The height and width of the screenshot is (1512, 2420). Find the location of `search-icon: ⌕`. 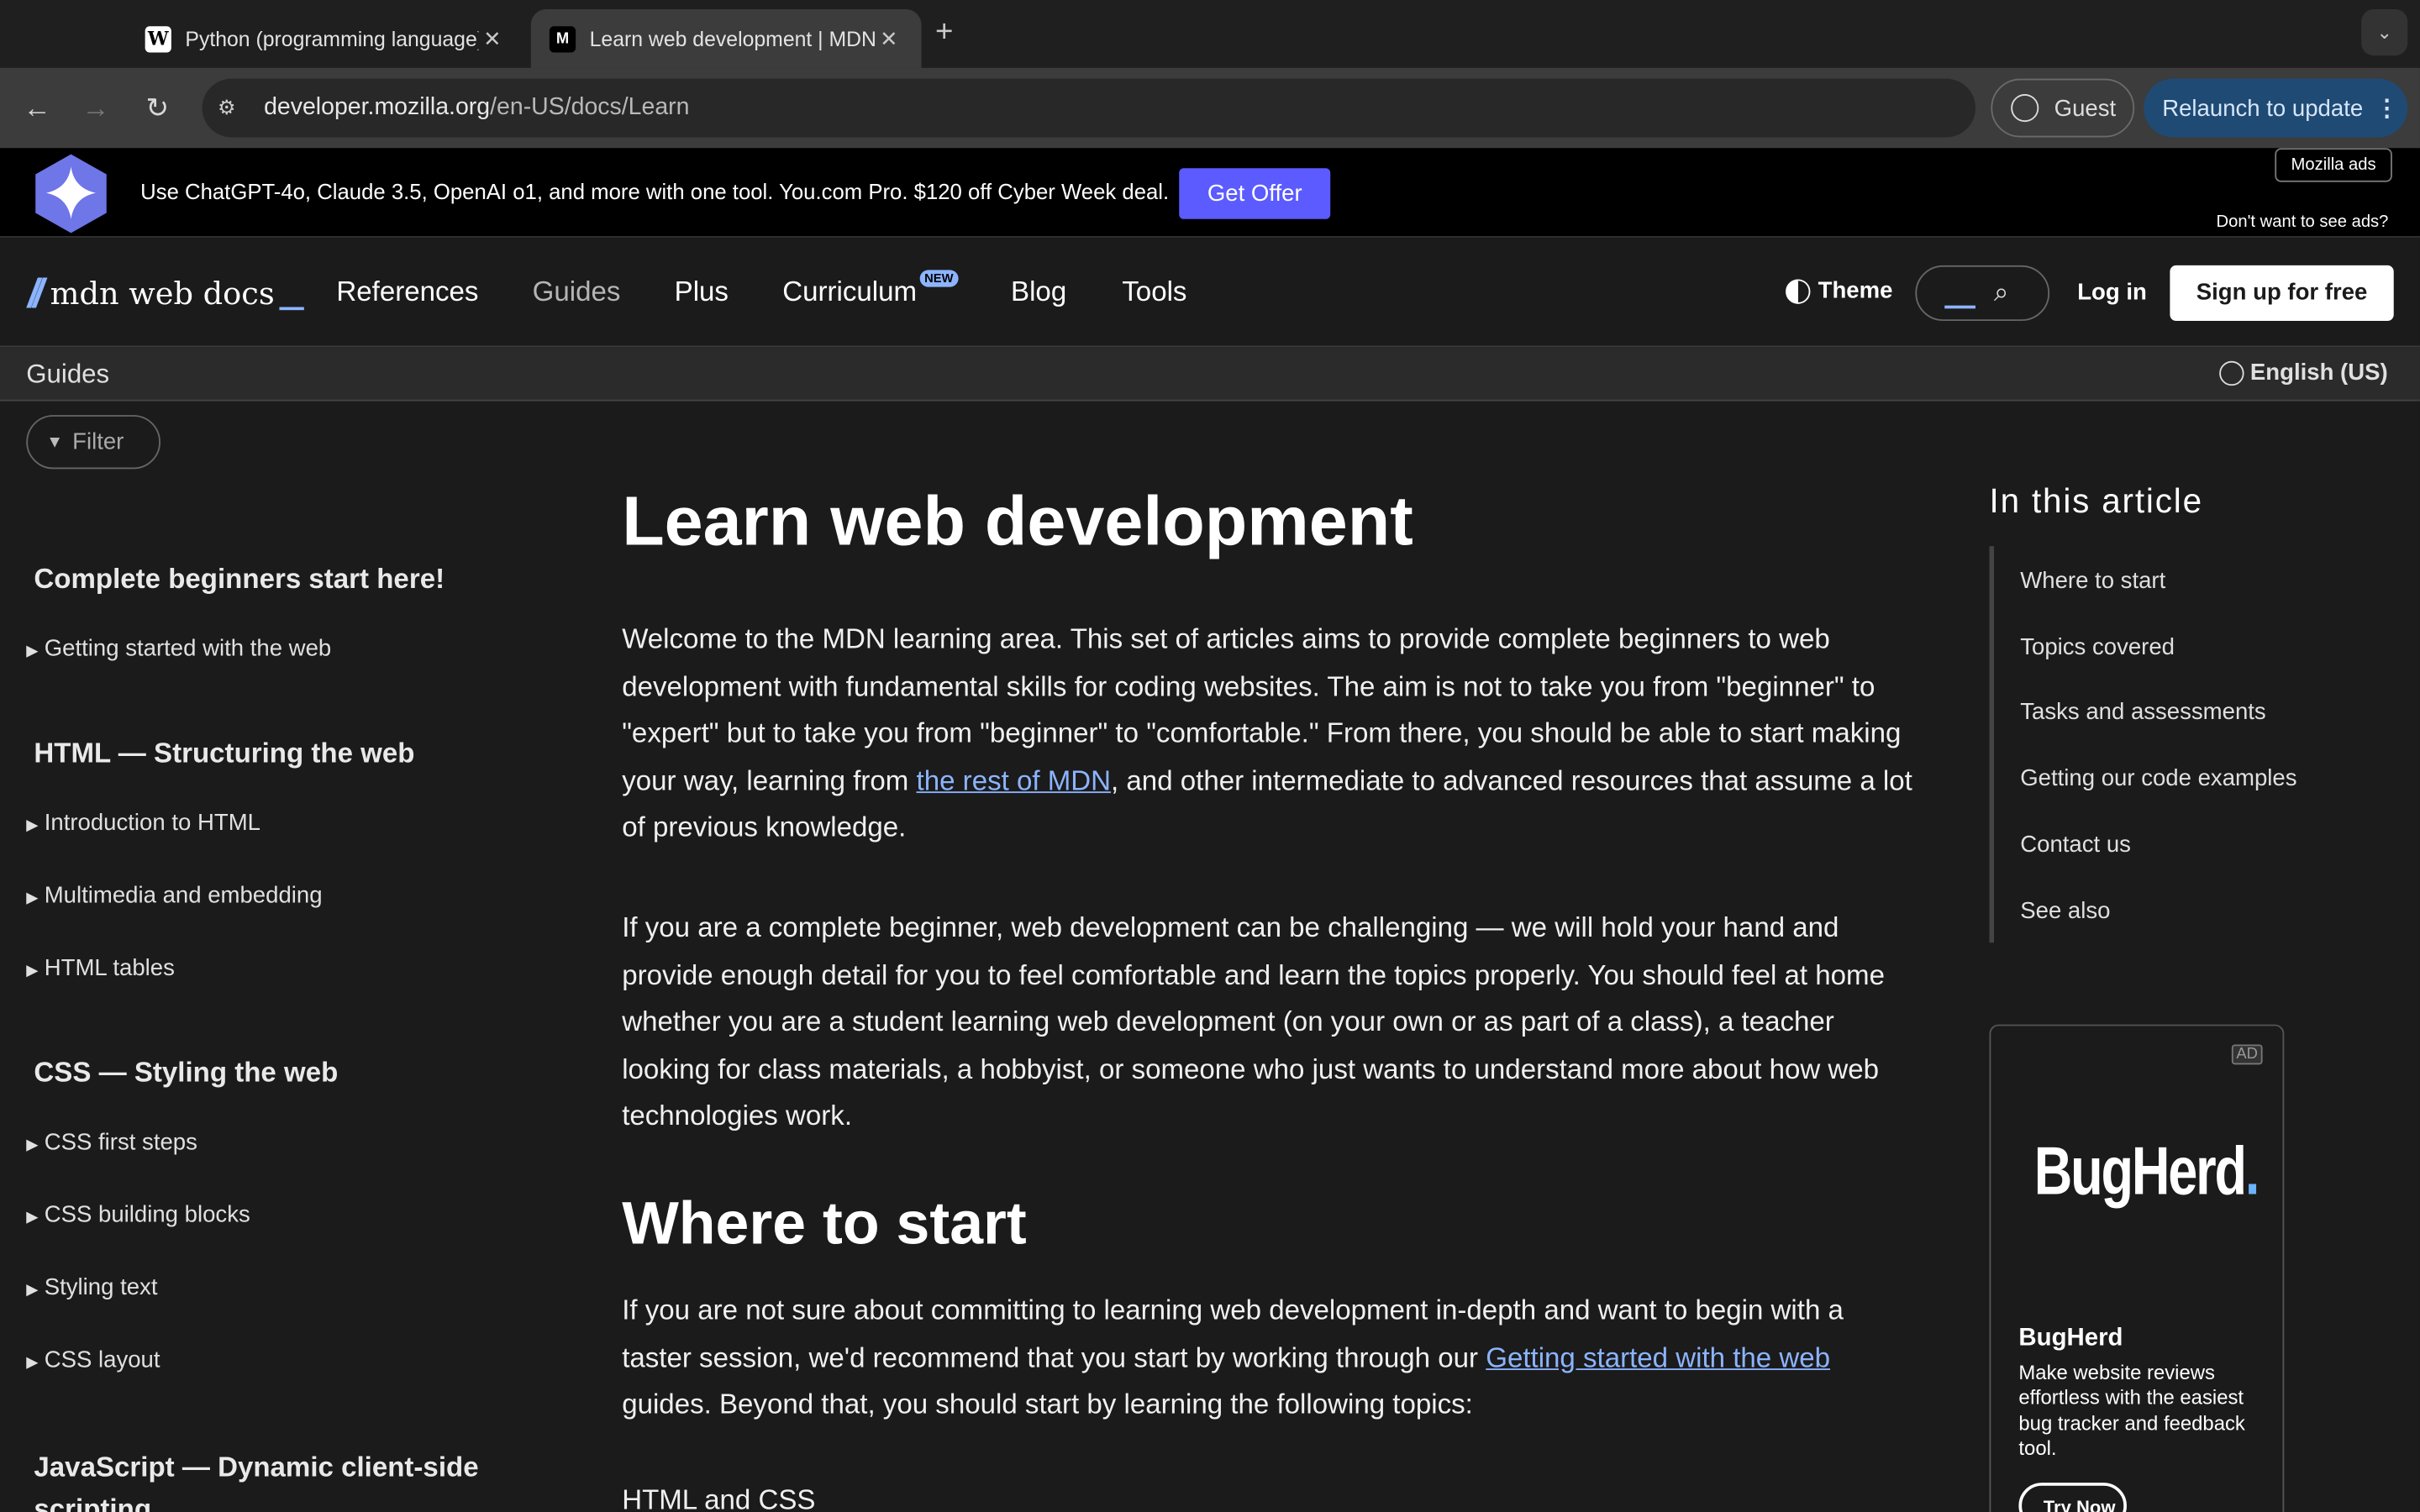

search-icon: ⌕ is located at coordinates (2001, 293).